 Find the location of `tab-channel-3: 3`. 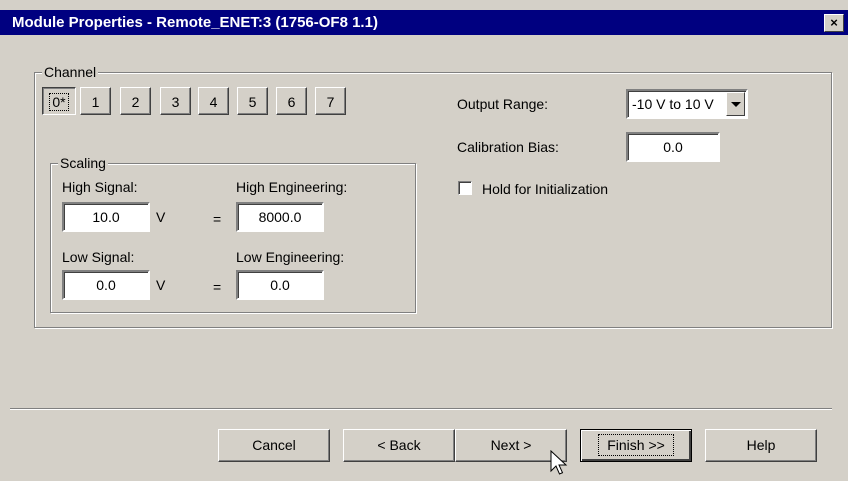

tab-channel-3: 3 is located at coordinates (175, 101).